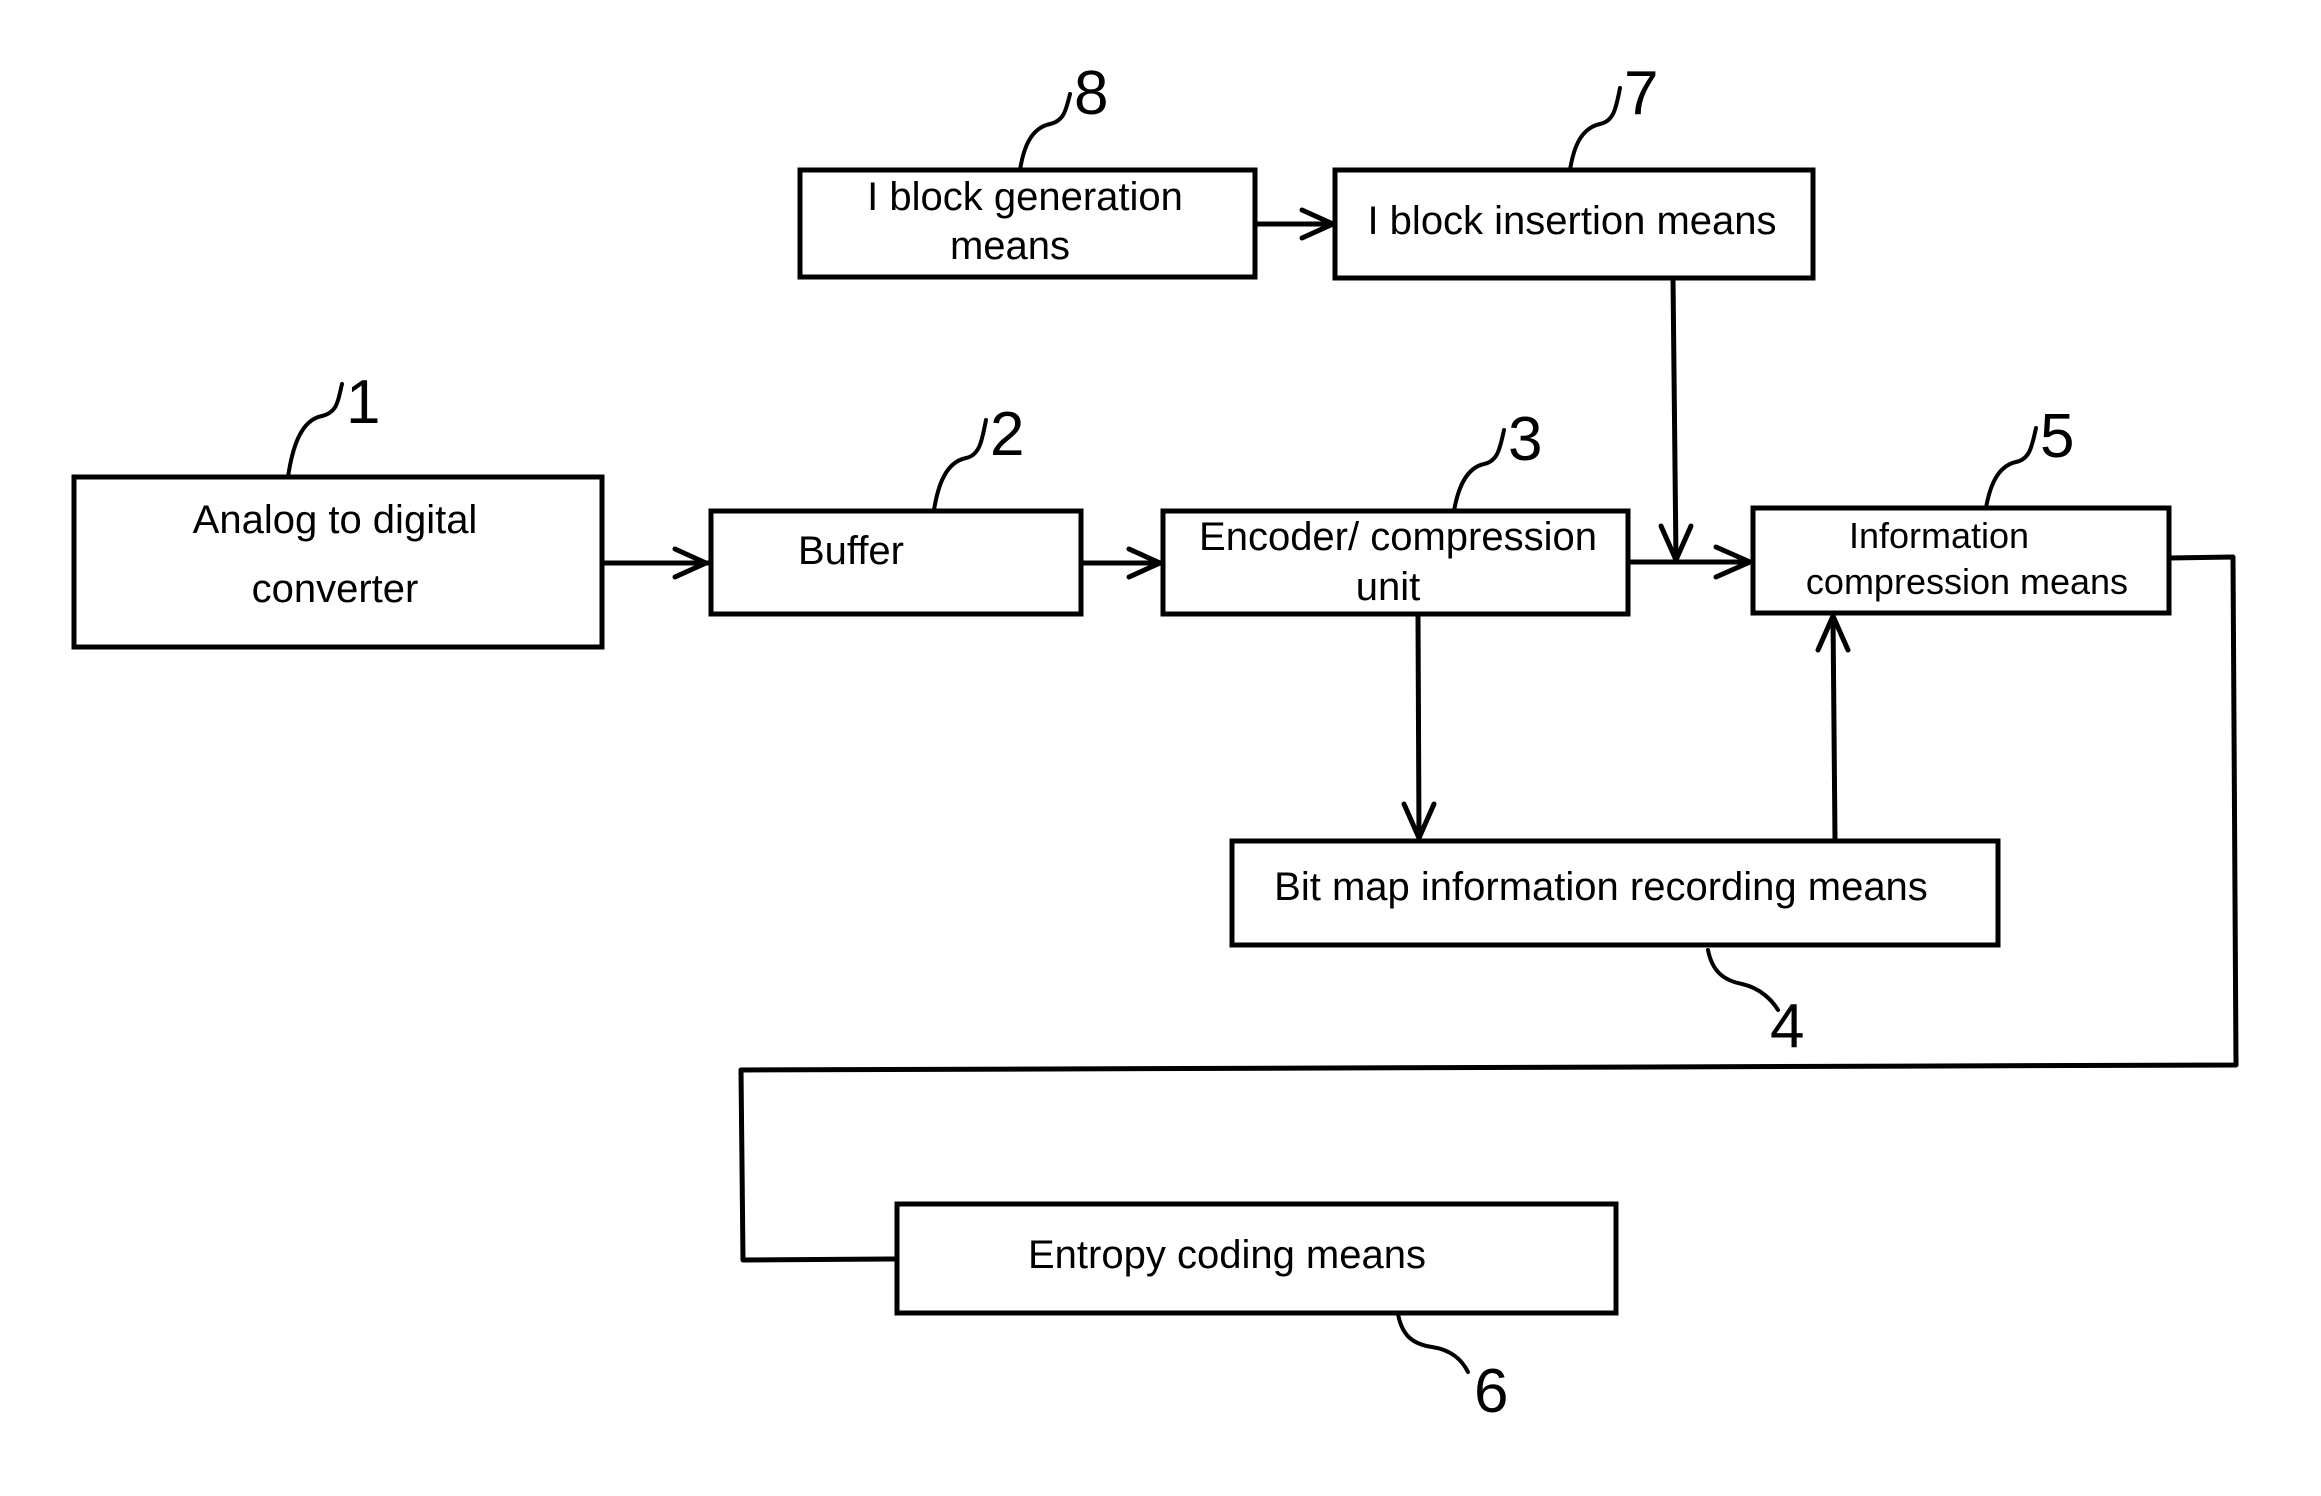 This screenshot has width=2321, height=1496. I want to click on block-bit-map-information-recording-means: Bit map information recording means, so click(1615, 893).